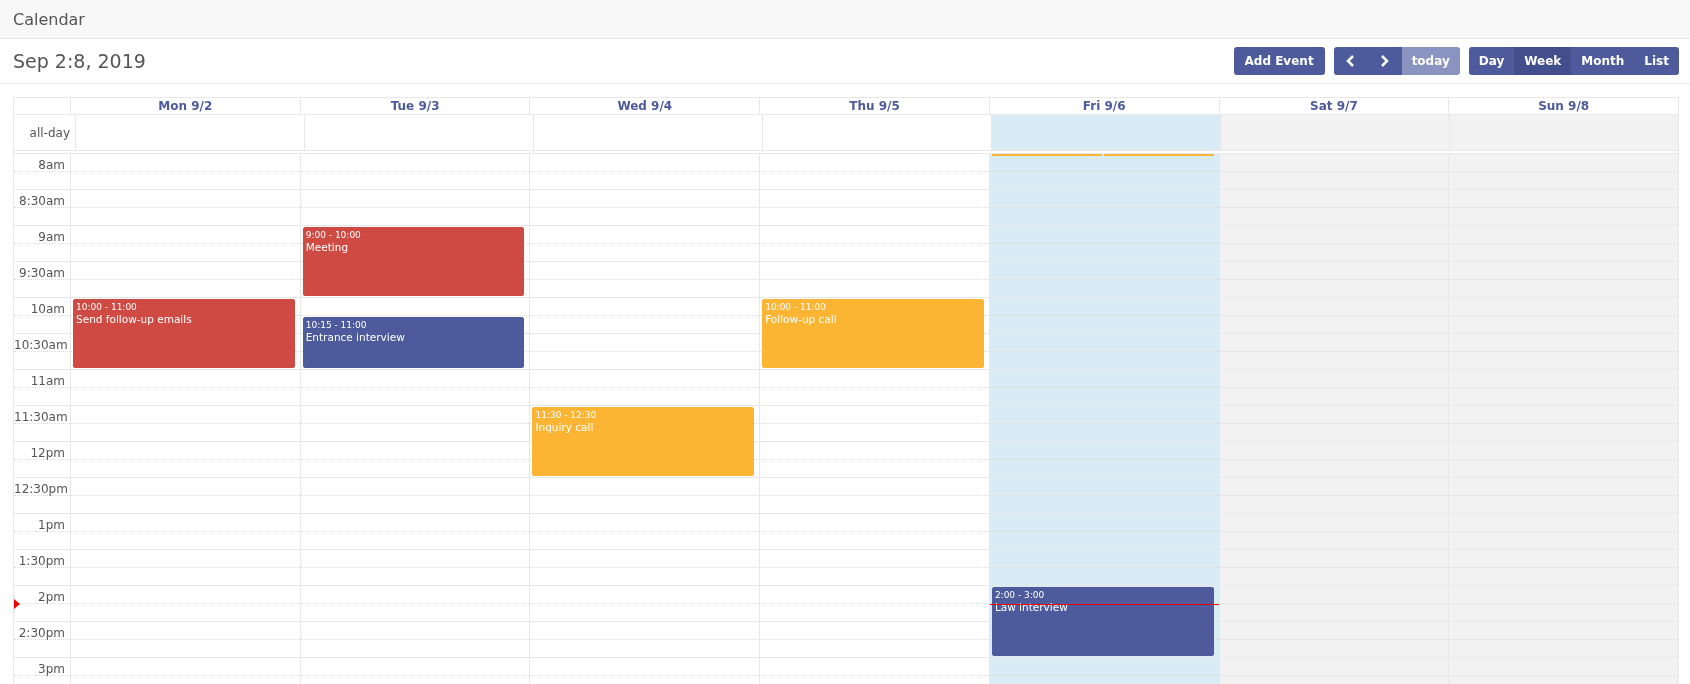 The image size is (1690, 684). What do you see at coordinates (41, 345) in the screenshot?
I see `time-label: 10:30am` at bounding box center [41, 345].